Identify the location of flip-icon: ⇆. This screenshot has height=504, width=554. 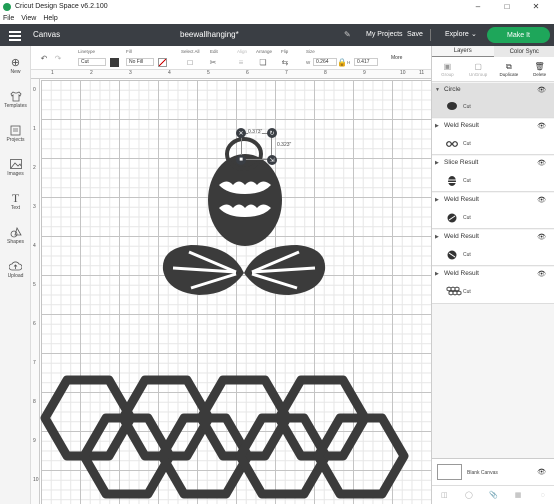
(285, 62).